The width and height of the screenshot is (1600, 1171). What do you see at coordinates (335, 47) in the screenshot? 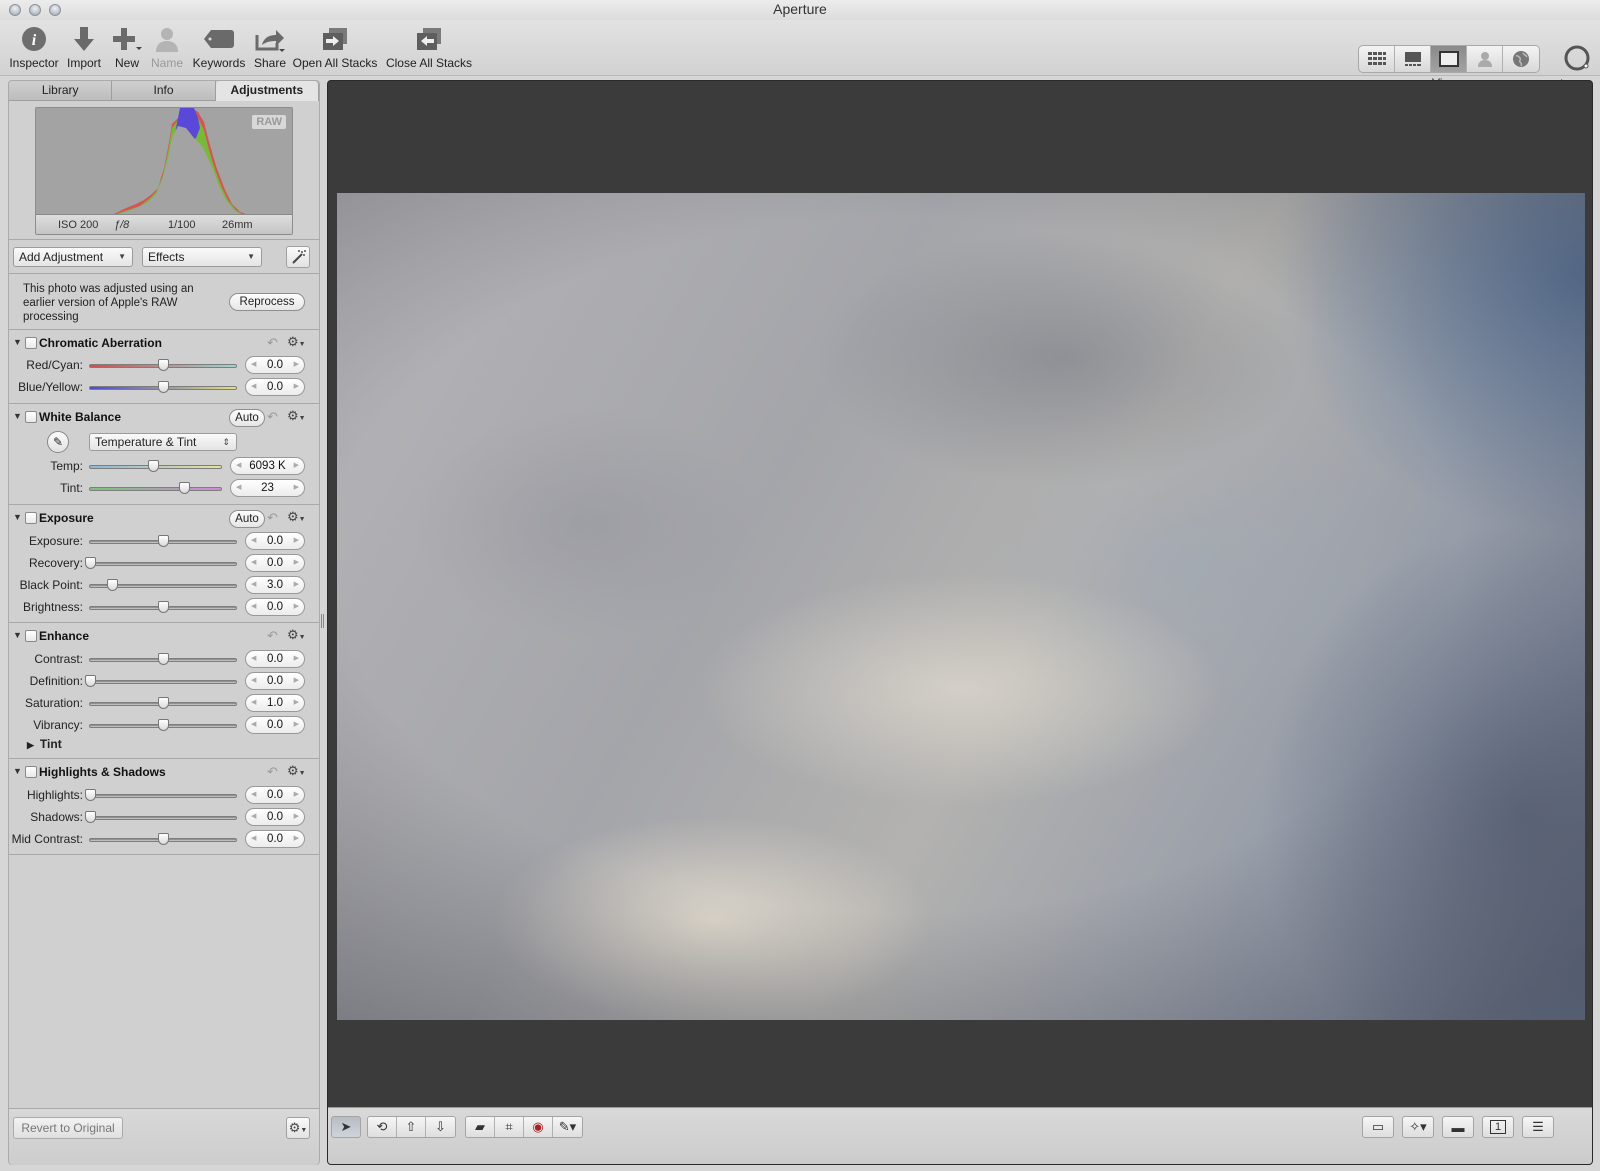
I see `open-all-stacks-button: Open All Stacks` at bounding box center [335, 47].